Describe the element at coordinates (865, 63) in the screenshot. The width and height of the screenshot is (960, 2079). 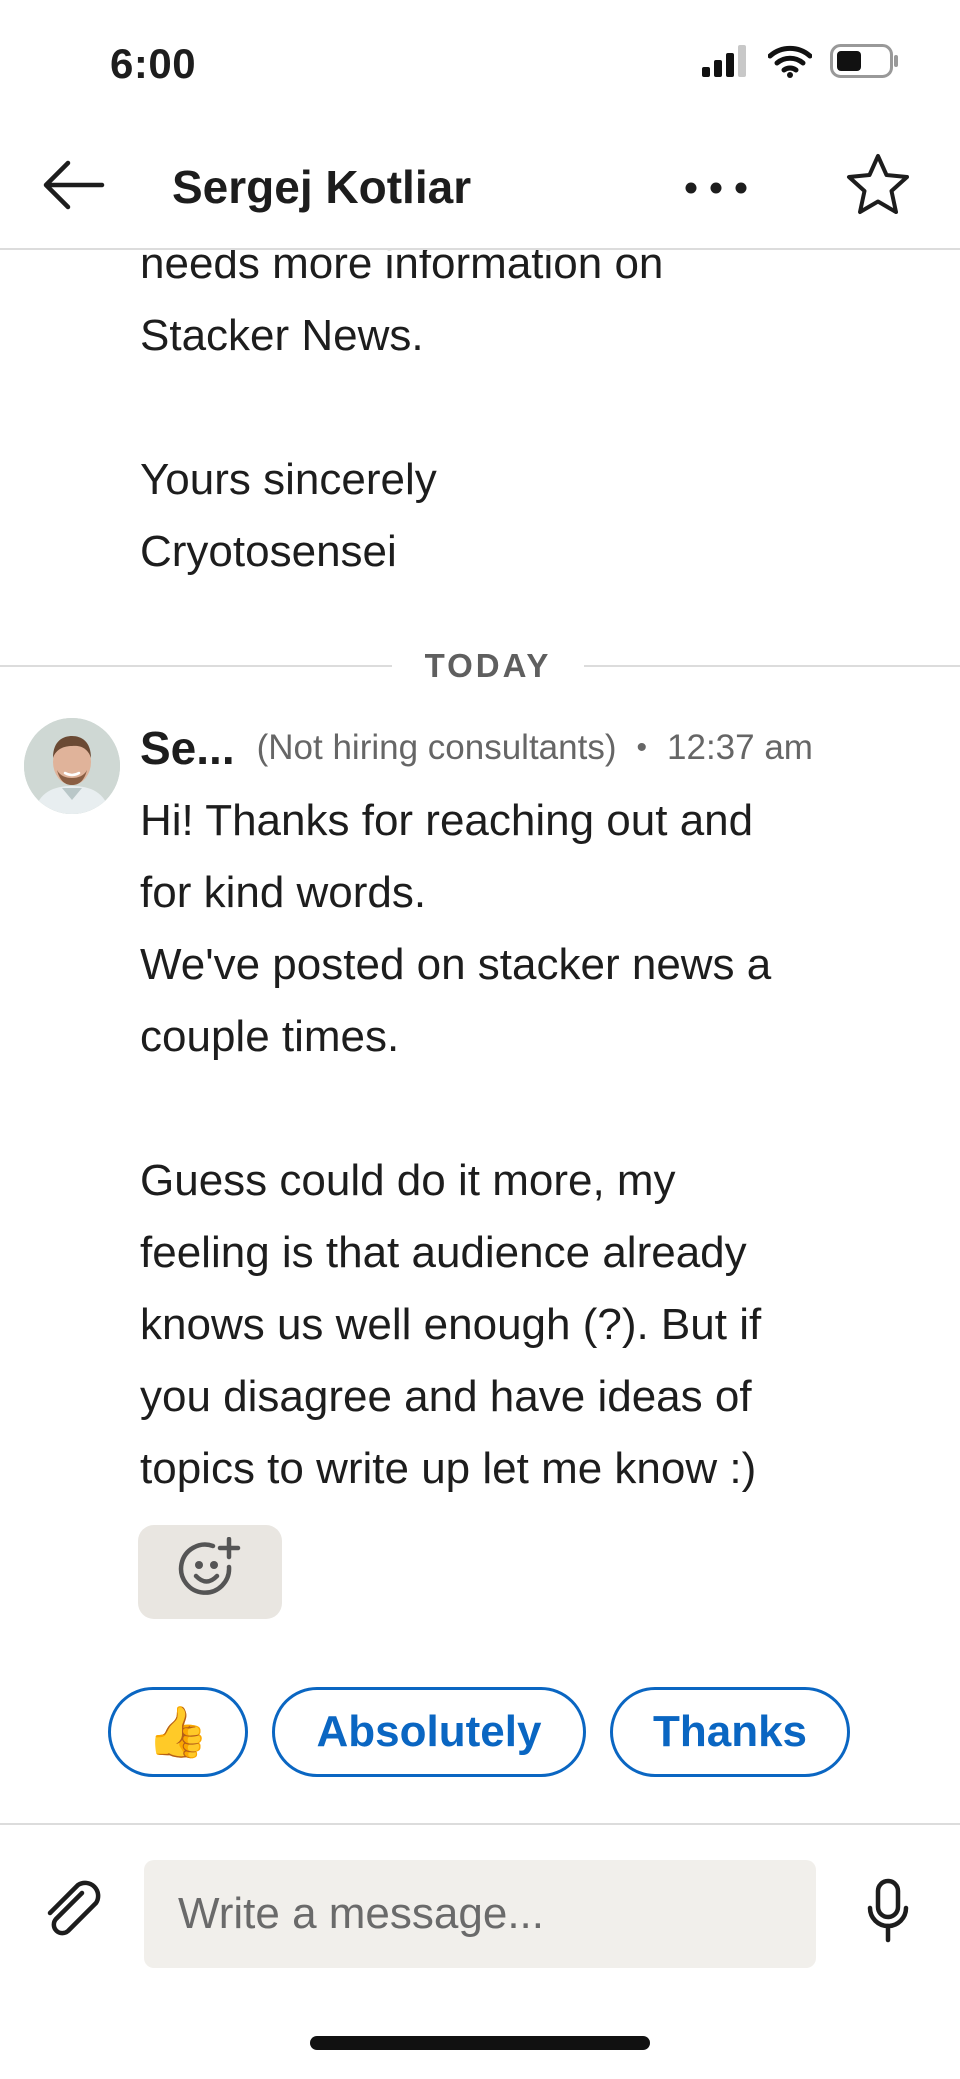
I see `battery-icon` at that location.